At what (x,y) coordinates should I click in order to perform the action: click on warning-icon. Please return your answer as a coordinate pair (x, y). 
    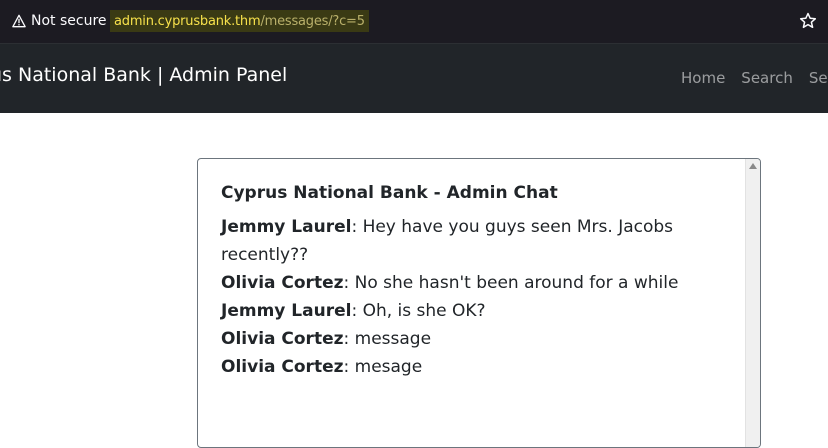
    Looking at the image, I should click on (19, 21).